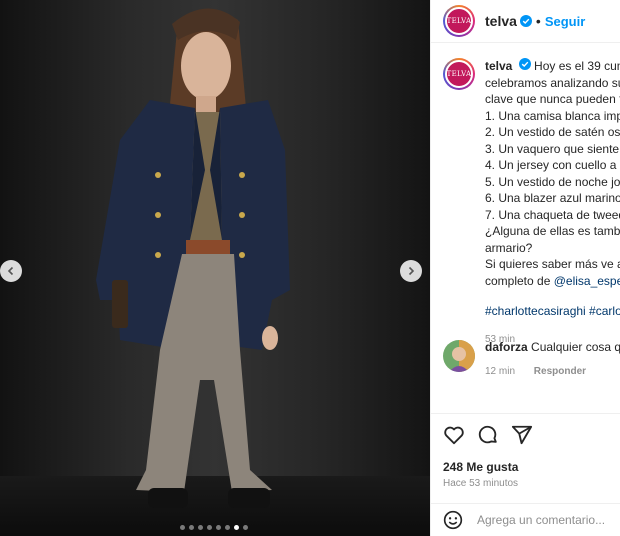 This screenshot has height=536, width=620. I want to click on next-button, so click(411, 271).